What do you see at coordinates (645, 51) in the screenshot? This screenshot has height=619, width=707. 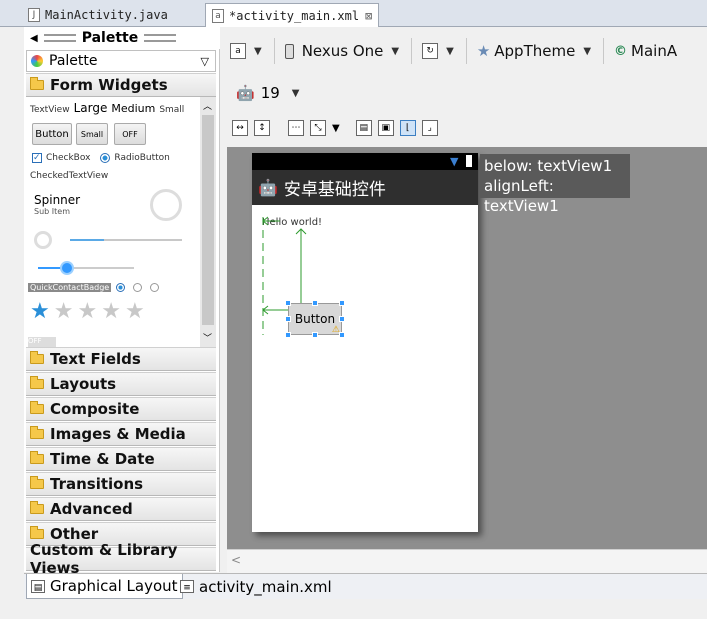 I see `activity-chooser: © MainA` at bounding box center [645, 51].